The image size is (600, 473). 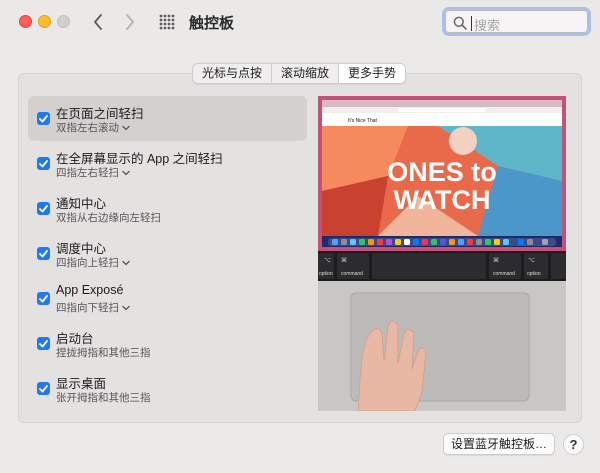 I want to click on zoom-button, so click(x=63, y=21).